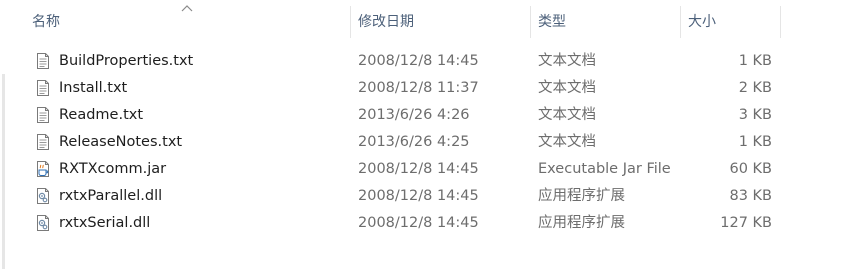 The height and width of the screenshot is (269, 861). Describe the element at coordinates (101, 115) in the screenshot. I see `file-name: Readme.txt` at that location.